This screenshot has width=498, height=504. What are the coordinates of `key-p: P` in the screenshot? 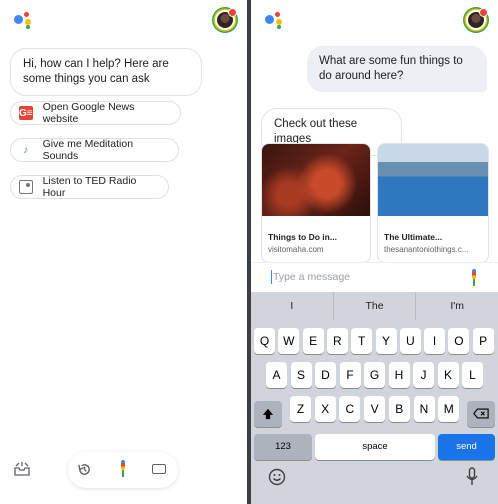 It's located at (483, 341).